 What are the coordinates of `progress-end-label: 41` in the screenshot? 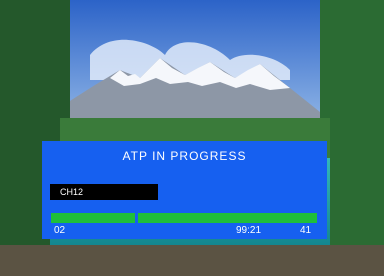 It's located at (306, 230).